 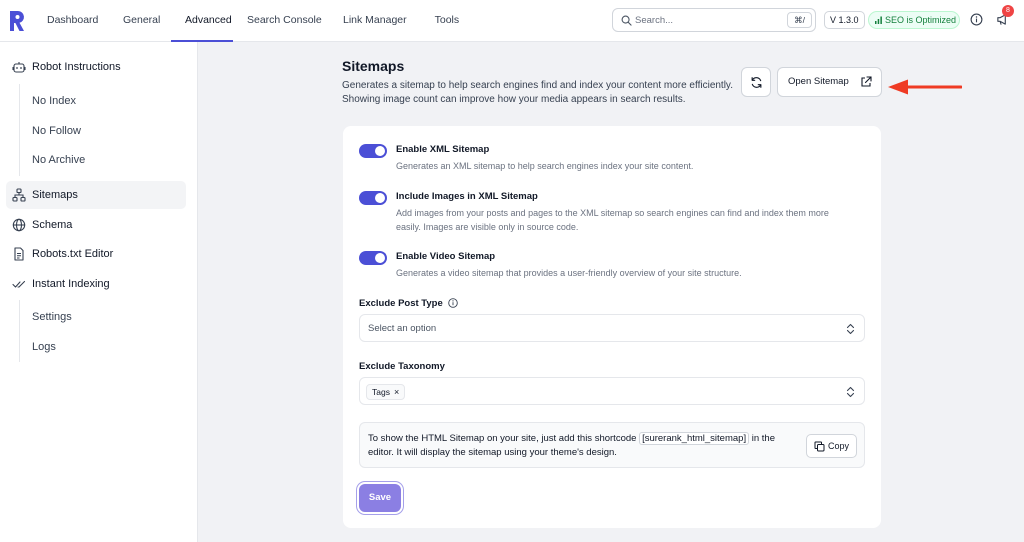 What do you see at coordinates (626, 20) in the screenshot?
I see `search-icon` at bounding box center [626, 20].